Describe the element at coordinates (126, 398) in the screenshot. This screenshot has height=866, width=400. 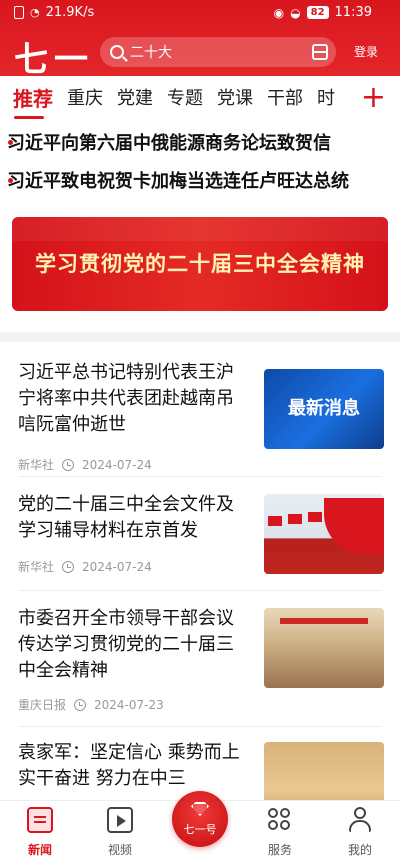
I see `news-title: 习近平总书记特别代表王沪宁将率中共代表团赴越南吊唁阮富仲逝世` at that location.